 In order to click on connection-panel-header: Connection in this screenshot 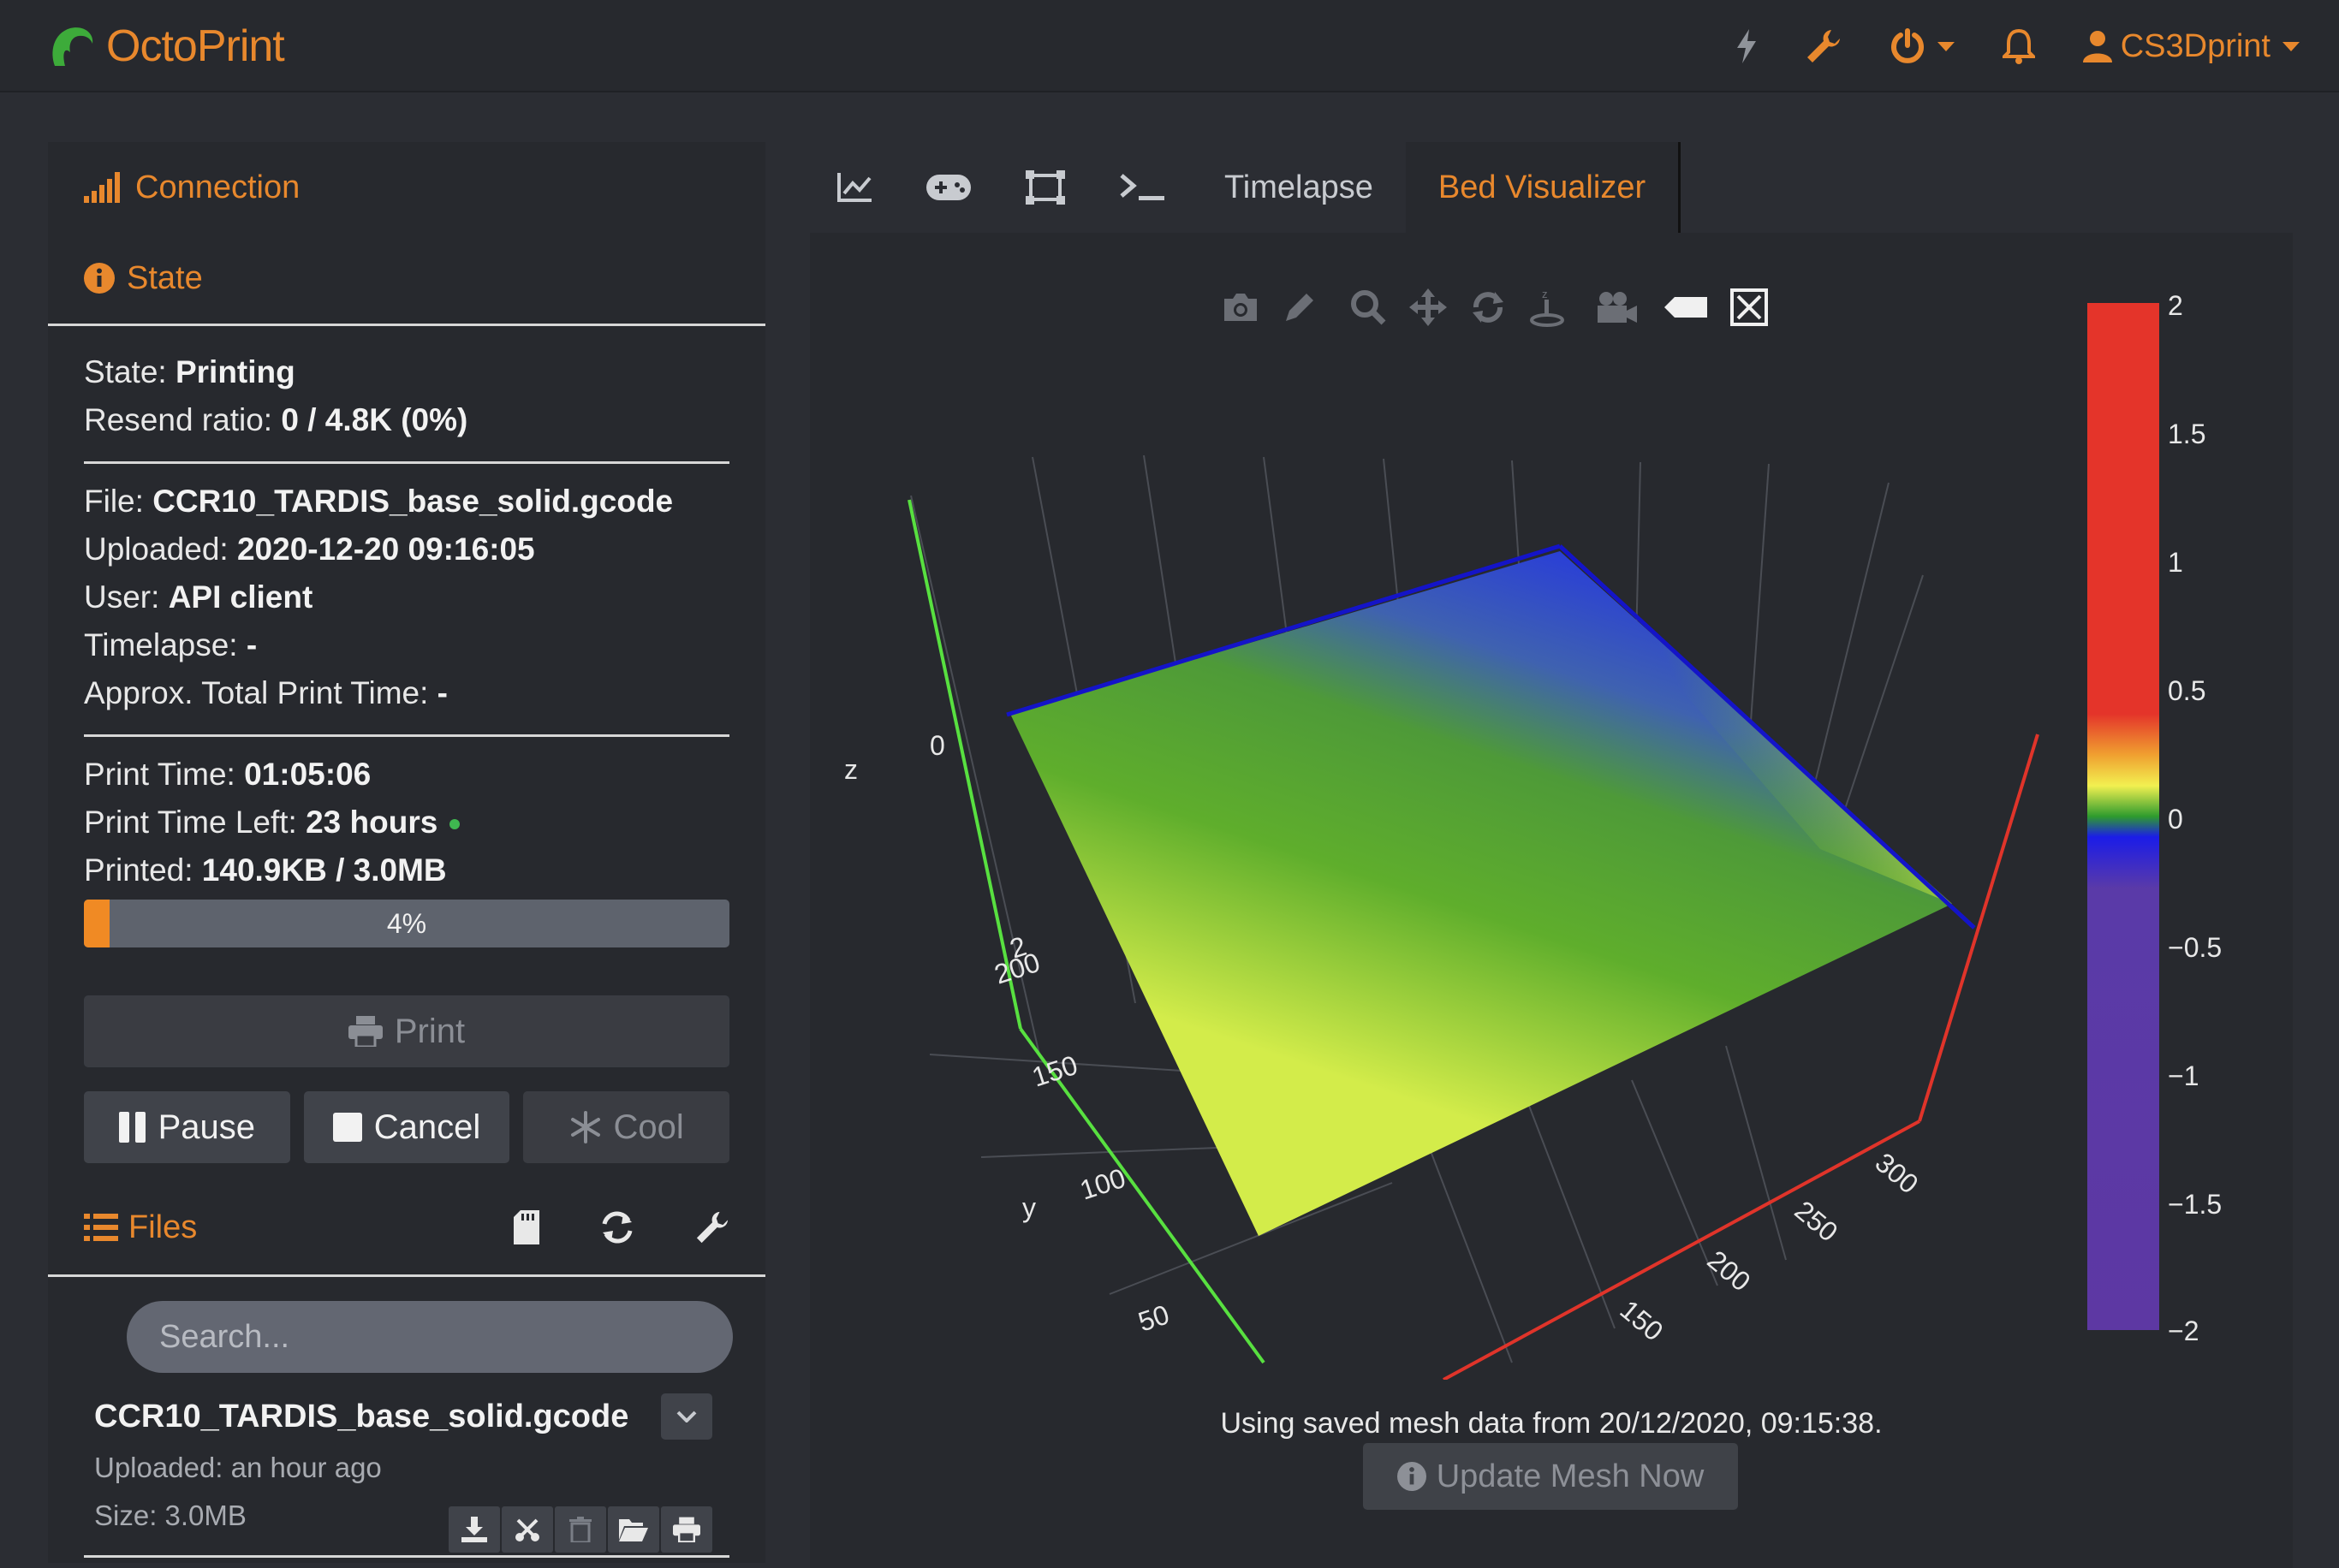, I will do `click(407, 187)`.